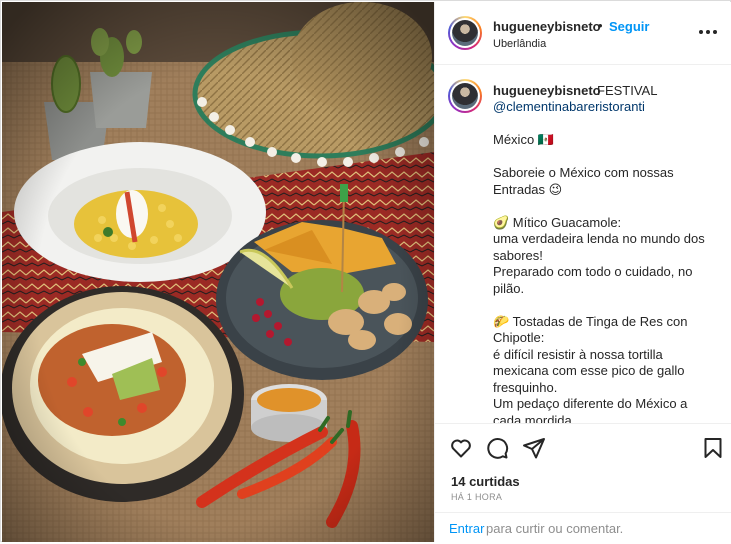  Describe the element at coordinates (497, 448) in the screenshot. I see `comment-icon` at that location.